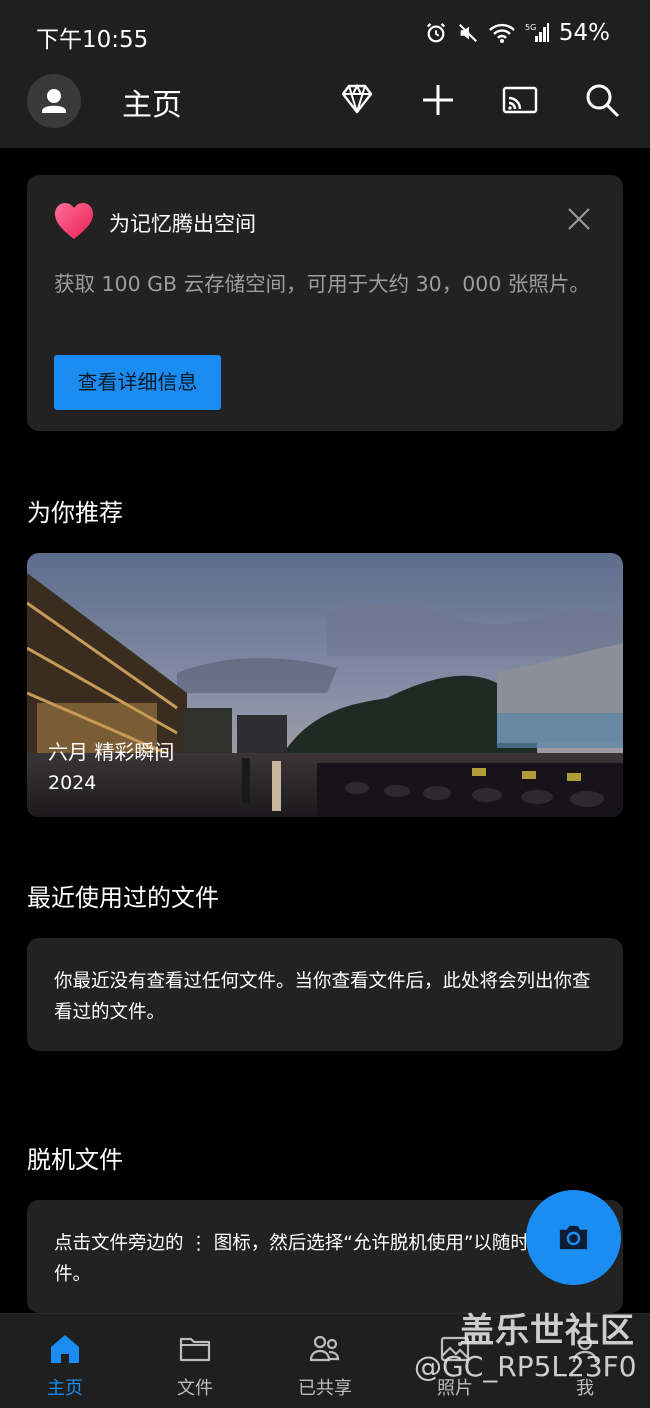  Describe the element at coordinates (325, 1388) in the screenshot. I see `nav-shared-label: 已共享` at that location.